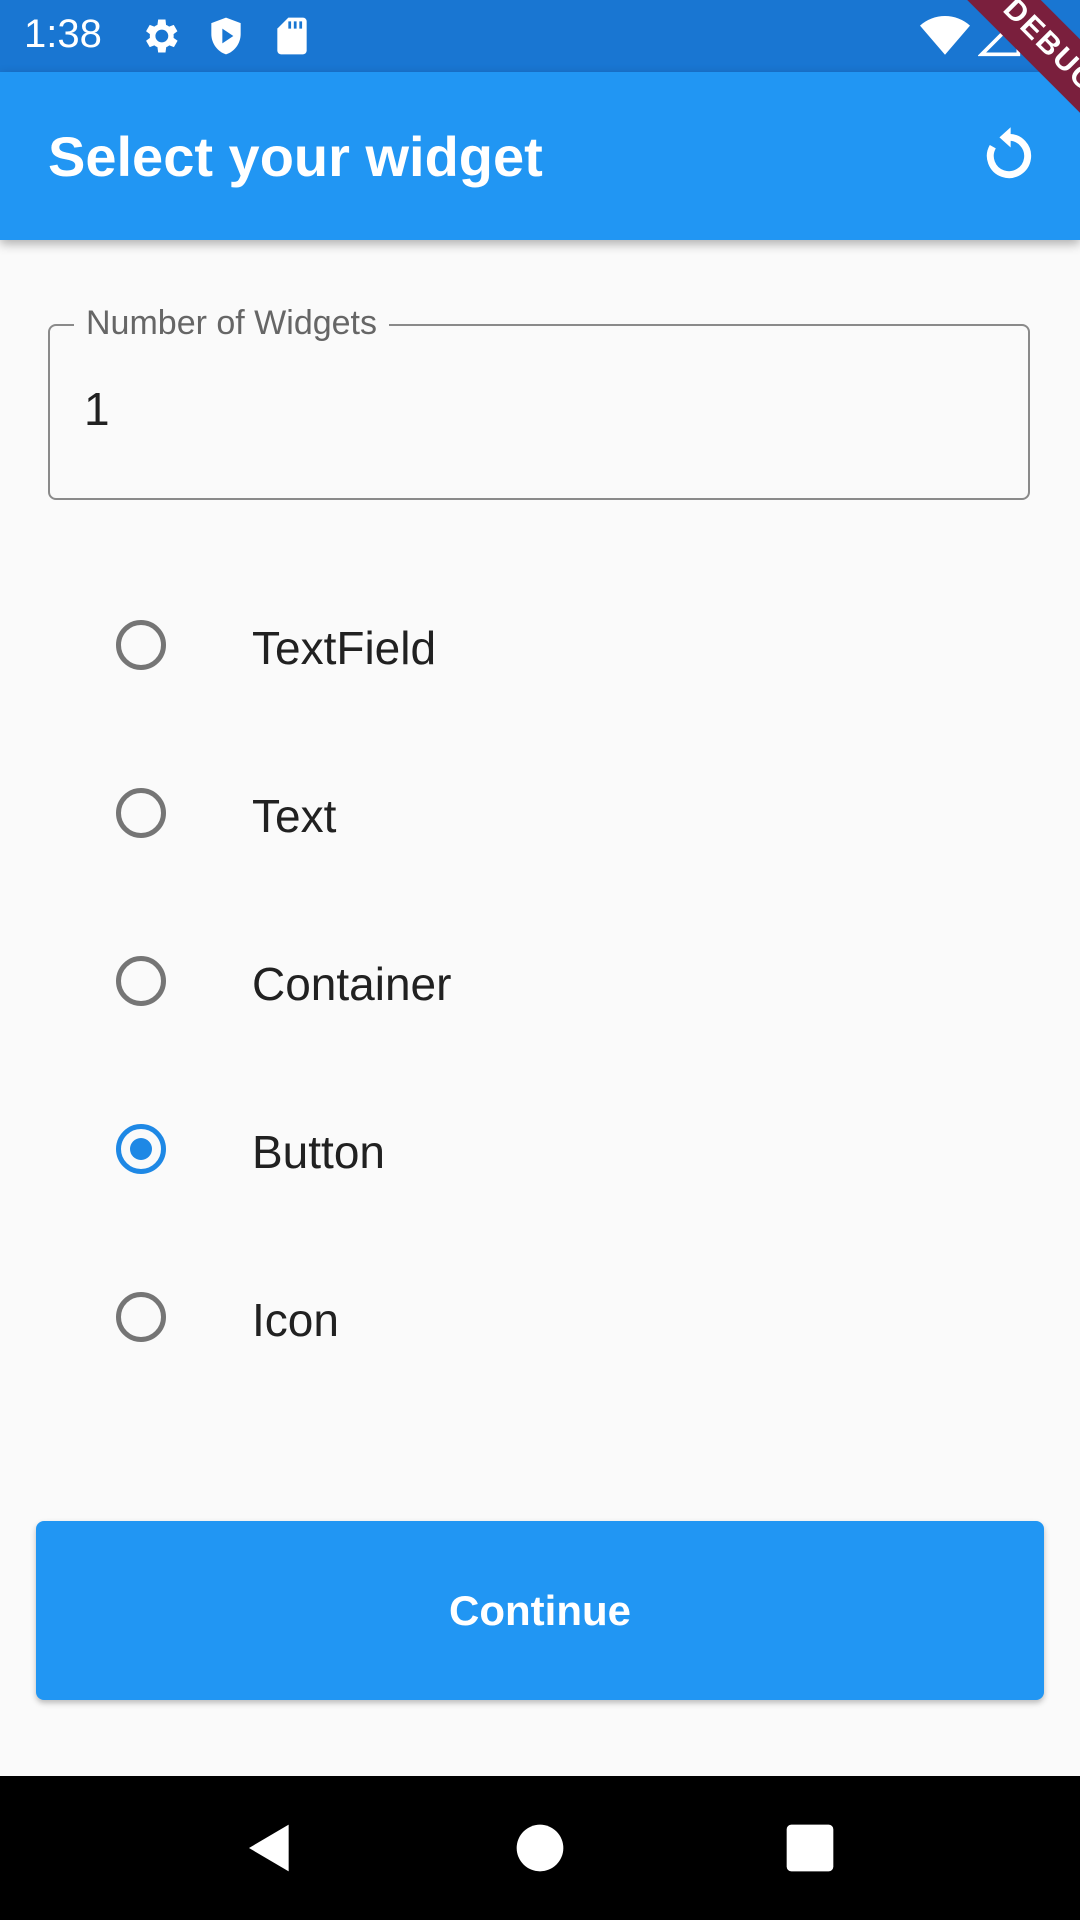 The image size is (1080, 1920). Describe the element at coordinates (540, 645) in the screenshot. I see `radio-option-textfield: TextField` at that location.